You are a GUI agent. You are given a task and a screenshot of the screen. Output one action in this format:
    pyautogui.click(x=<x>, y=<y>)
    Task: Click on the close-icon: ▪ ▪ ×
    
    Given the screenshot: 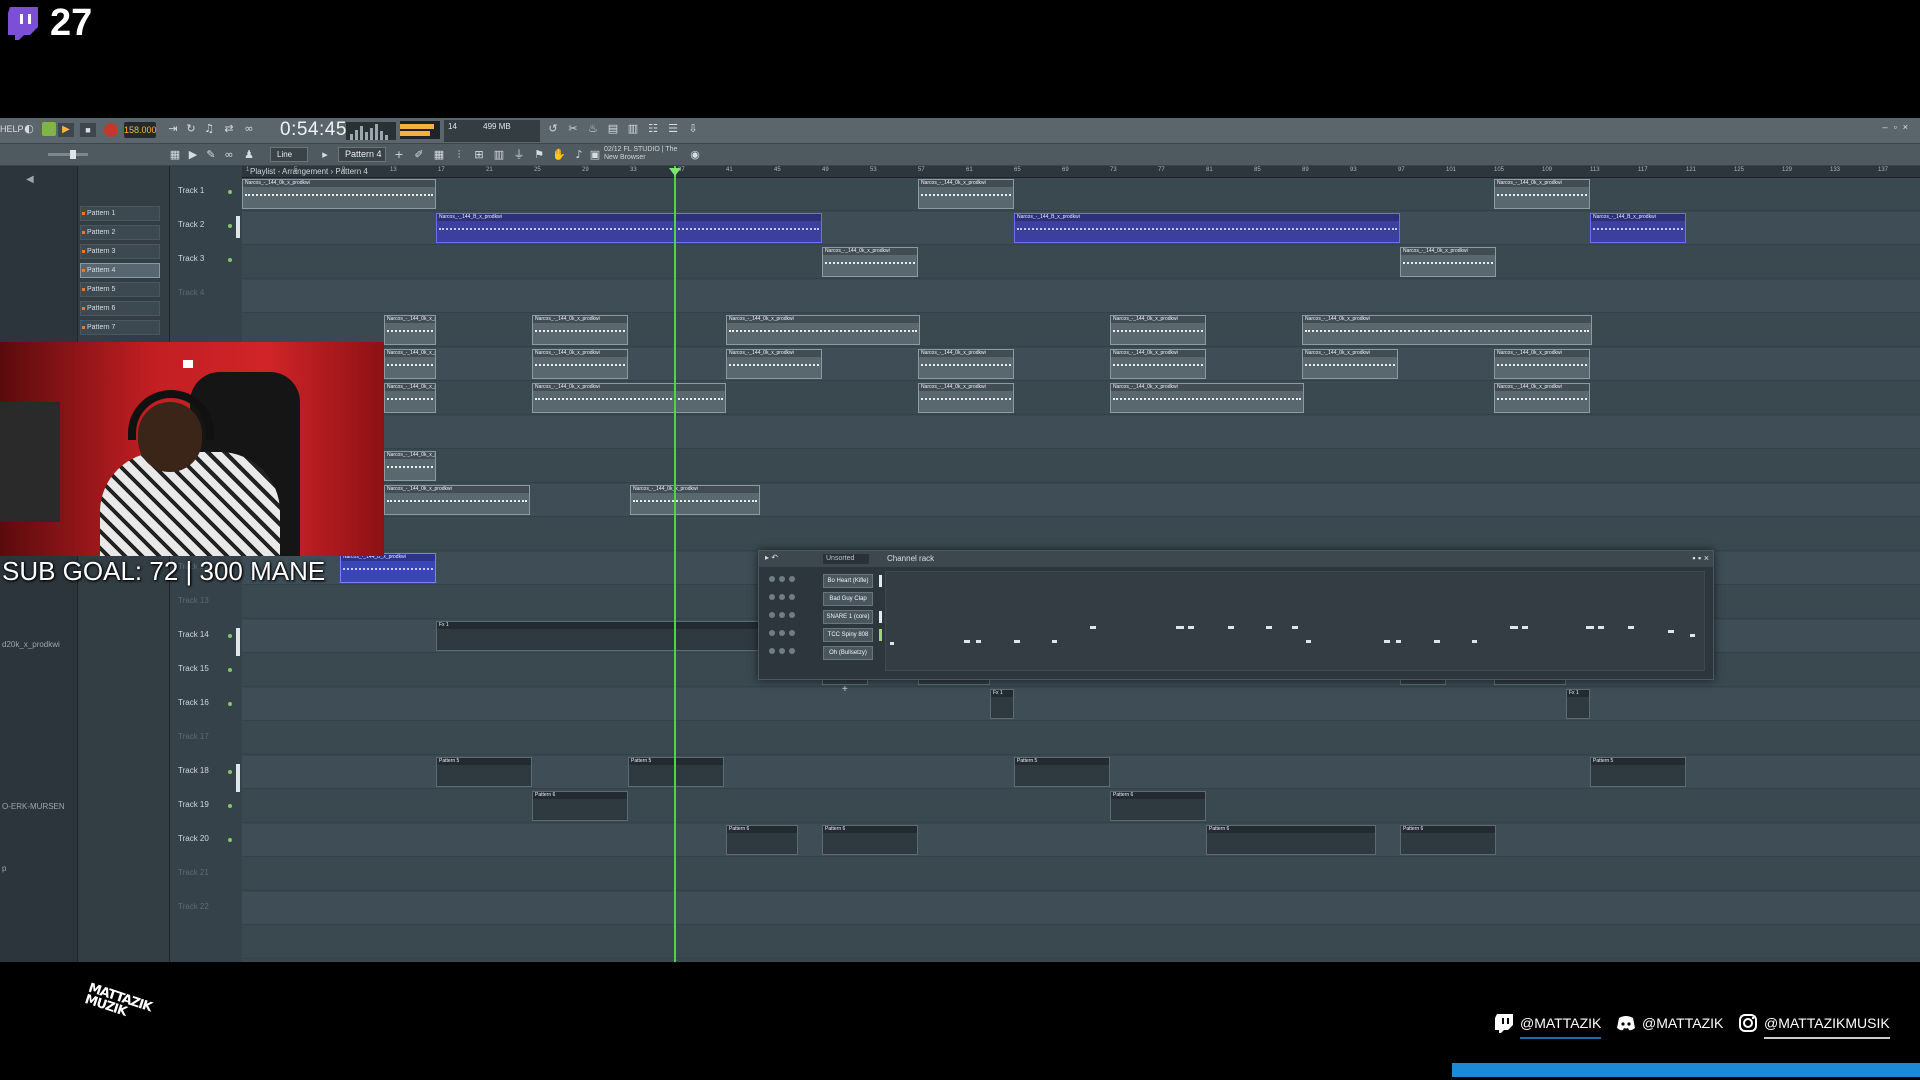 What is the action you would take?
    pyautogui.click(x=1700, y=558)
    